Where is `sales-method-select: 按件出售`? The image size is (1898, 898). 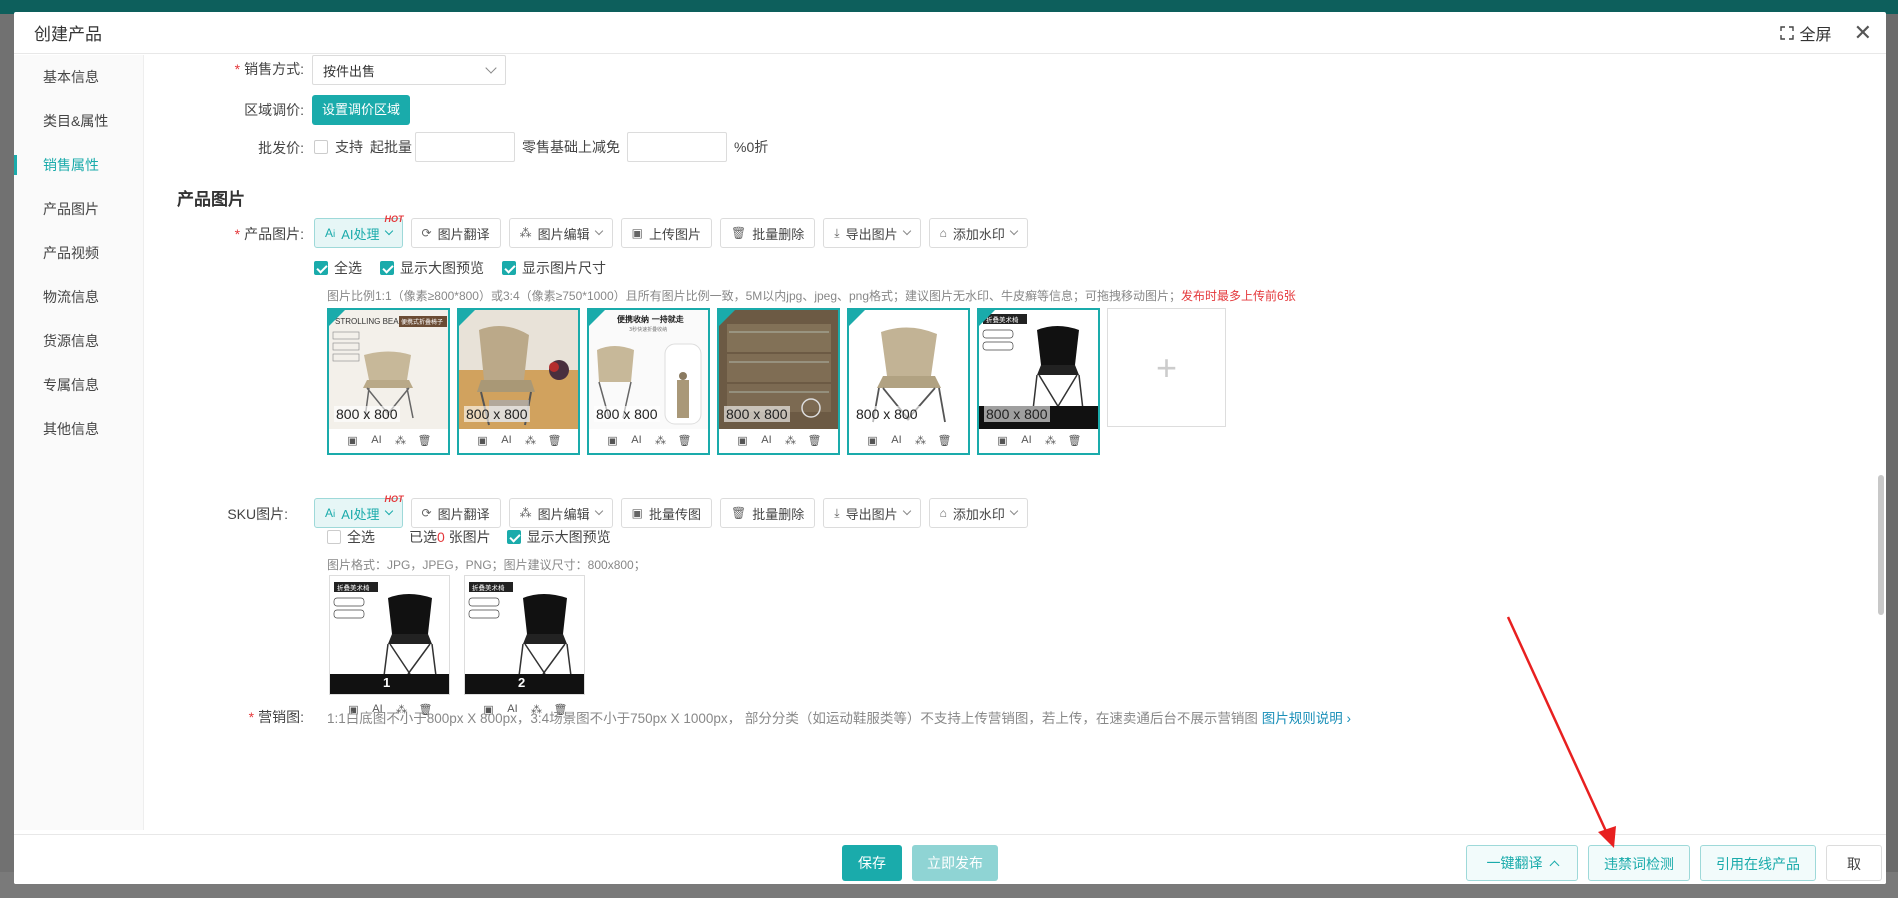 sales-method-select: 按件出售 is located at coordinates (409, 70).